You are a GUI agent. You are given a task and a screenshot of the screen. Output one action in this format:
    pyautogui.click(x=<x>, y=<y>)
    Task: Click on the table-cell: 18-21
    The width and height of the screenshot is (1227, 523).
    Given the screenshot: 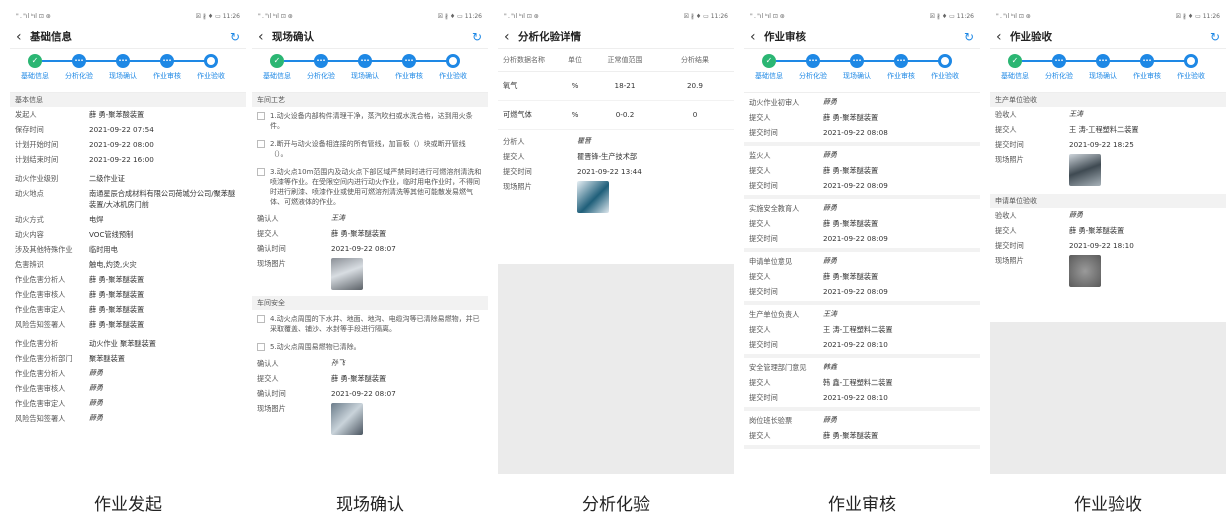 What is the action you would take?
    pyautogui.click(x=625, y=85)
    